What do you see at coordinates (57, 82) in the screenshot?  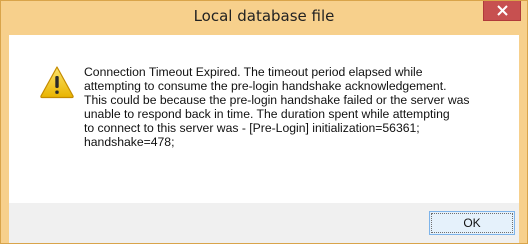 I see `warning-icon` at bounding box center [57, 82].